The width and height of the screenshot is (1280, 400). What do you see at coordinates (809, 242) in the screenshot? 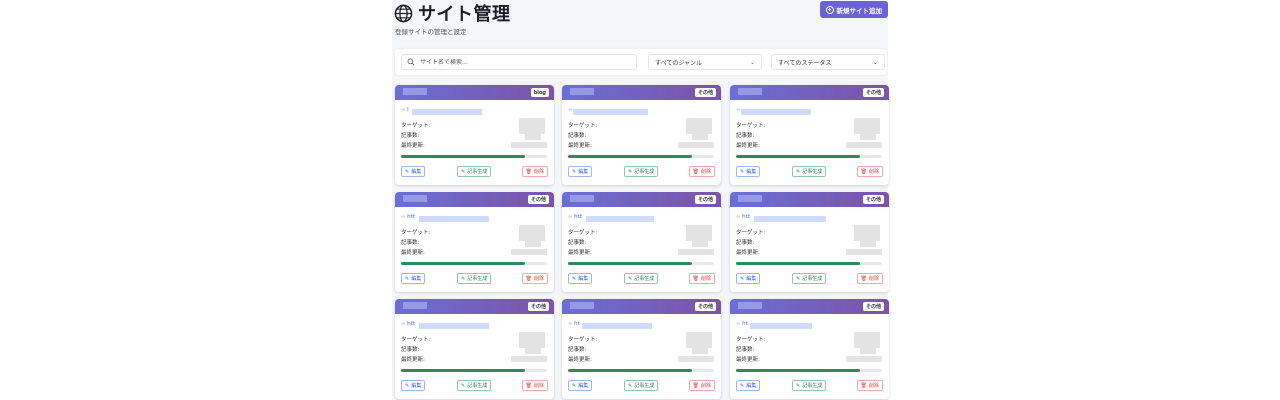
I see `site-card: その他 ∞ htt ターゲット: 記事数: 最終更新: ✎ 編集 ✎ 記事生成` at bounding box center [809, 242].